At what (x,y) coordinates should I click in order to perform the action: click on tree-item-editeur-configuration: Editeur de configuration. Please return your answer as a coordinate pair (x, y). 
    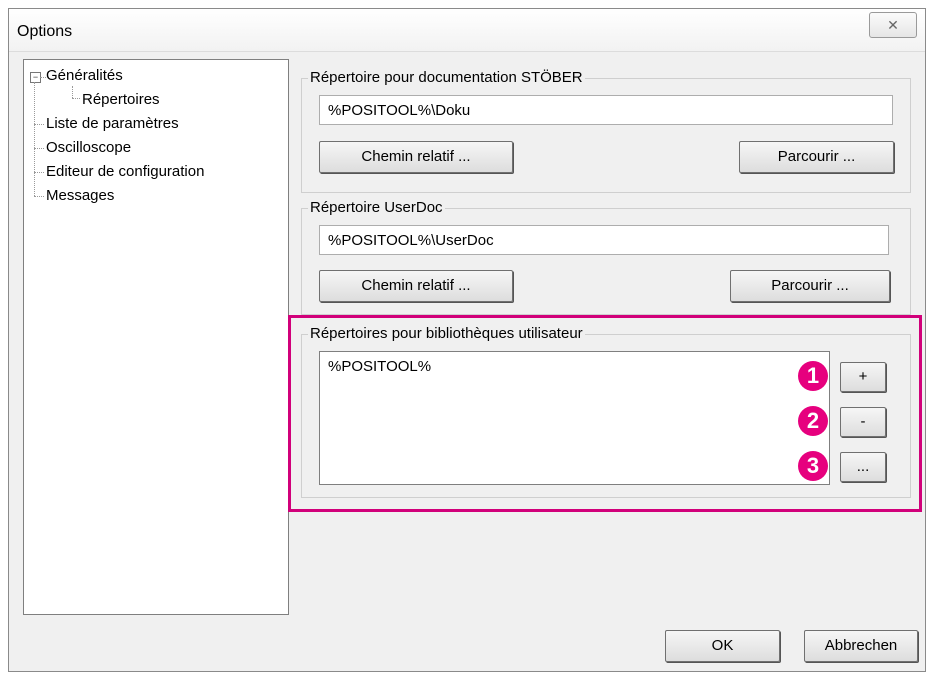
    Looking at the image, I should click on (125, 172).